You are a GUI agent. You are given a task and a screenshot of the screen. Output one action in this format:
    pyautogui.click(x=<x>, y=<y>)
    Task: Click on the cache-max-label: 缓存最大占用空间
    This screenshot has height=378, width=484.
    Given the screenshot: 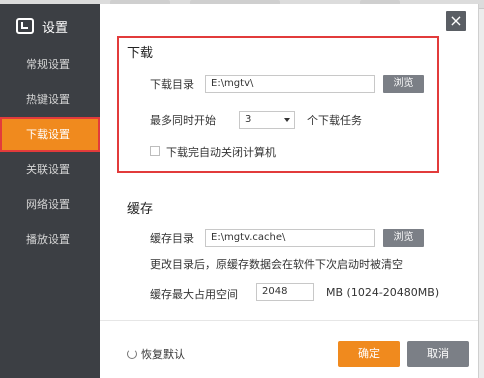 What is the action you would take?
    pyautogui.click(x=194, y=294)
    